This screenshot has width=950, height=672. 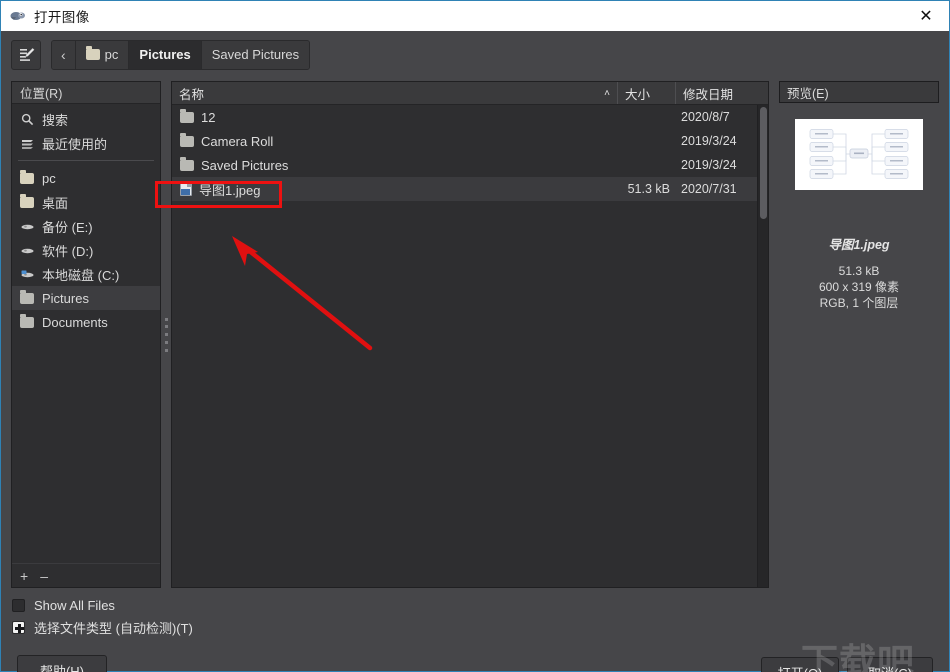 I want to click on file-name-cell: Saved Pictures, so click(x=395, y=164).